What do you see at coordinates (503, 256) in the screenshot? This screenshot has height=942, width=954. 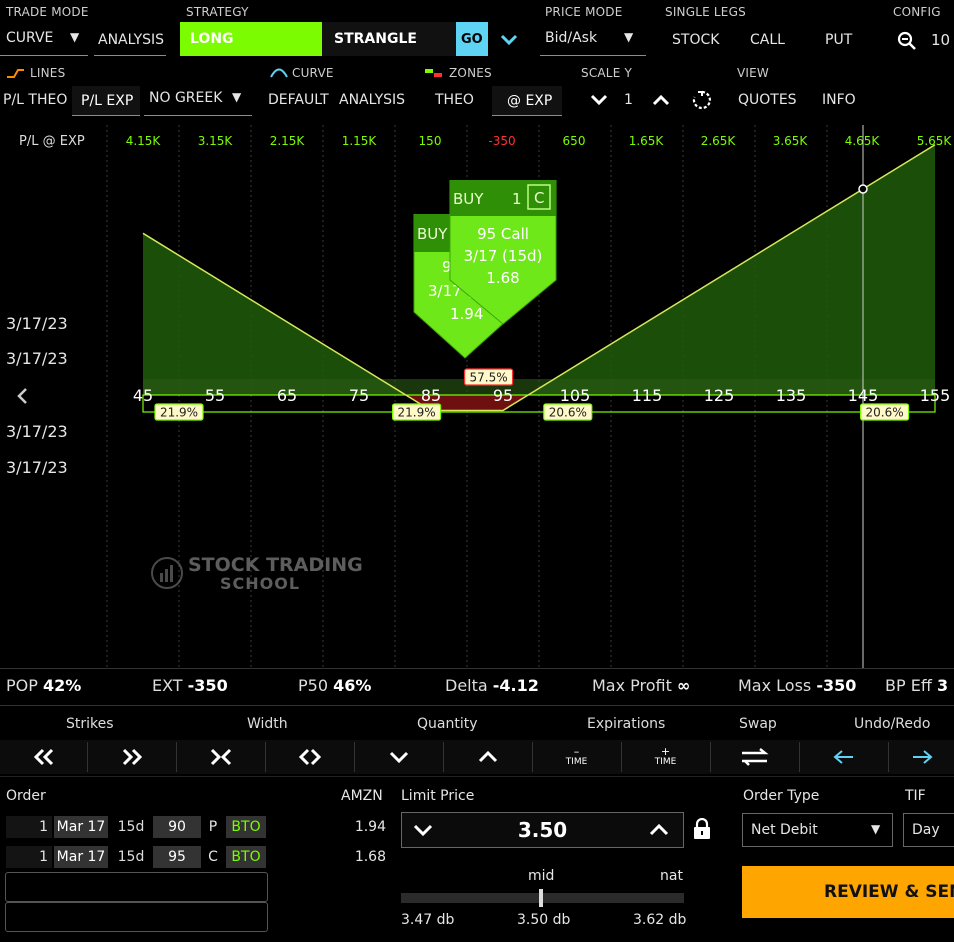 I see `leg-call-expiry: 3/17 (15d)` at bounding box center [503, 256].